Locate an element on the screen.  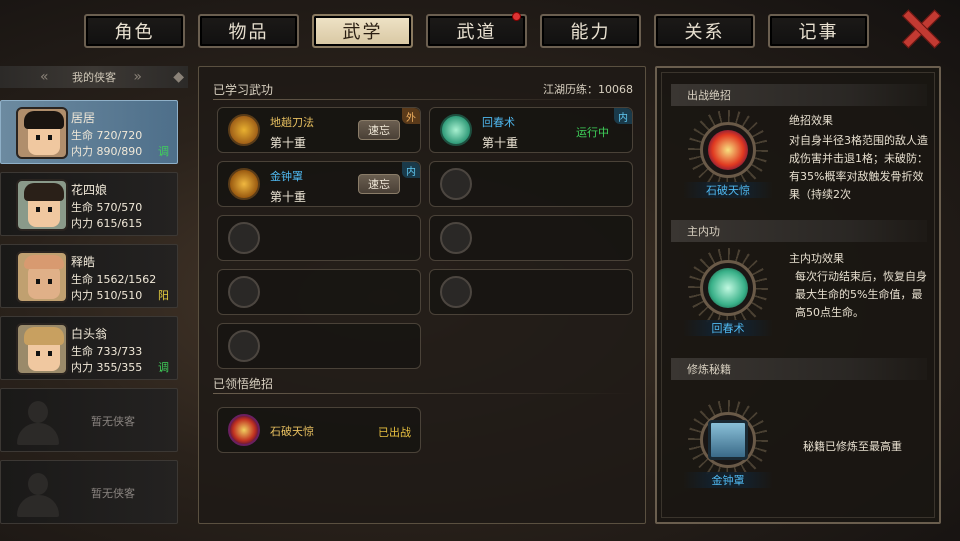
blade-skill-icon is located at coordinates (244, 130).